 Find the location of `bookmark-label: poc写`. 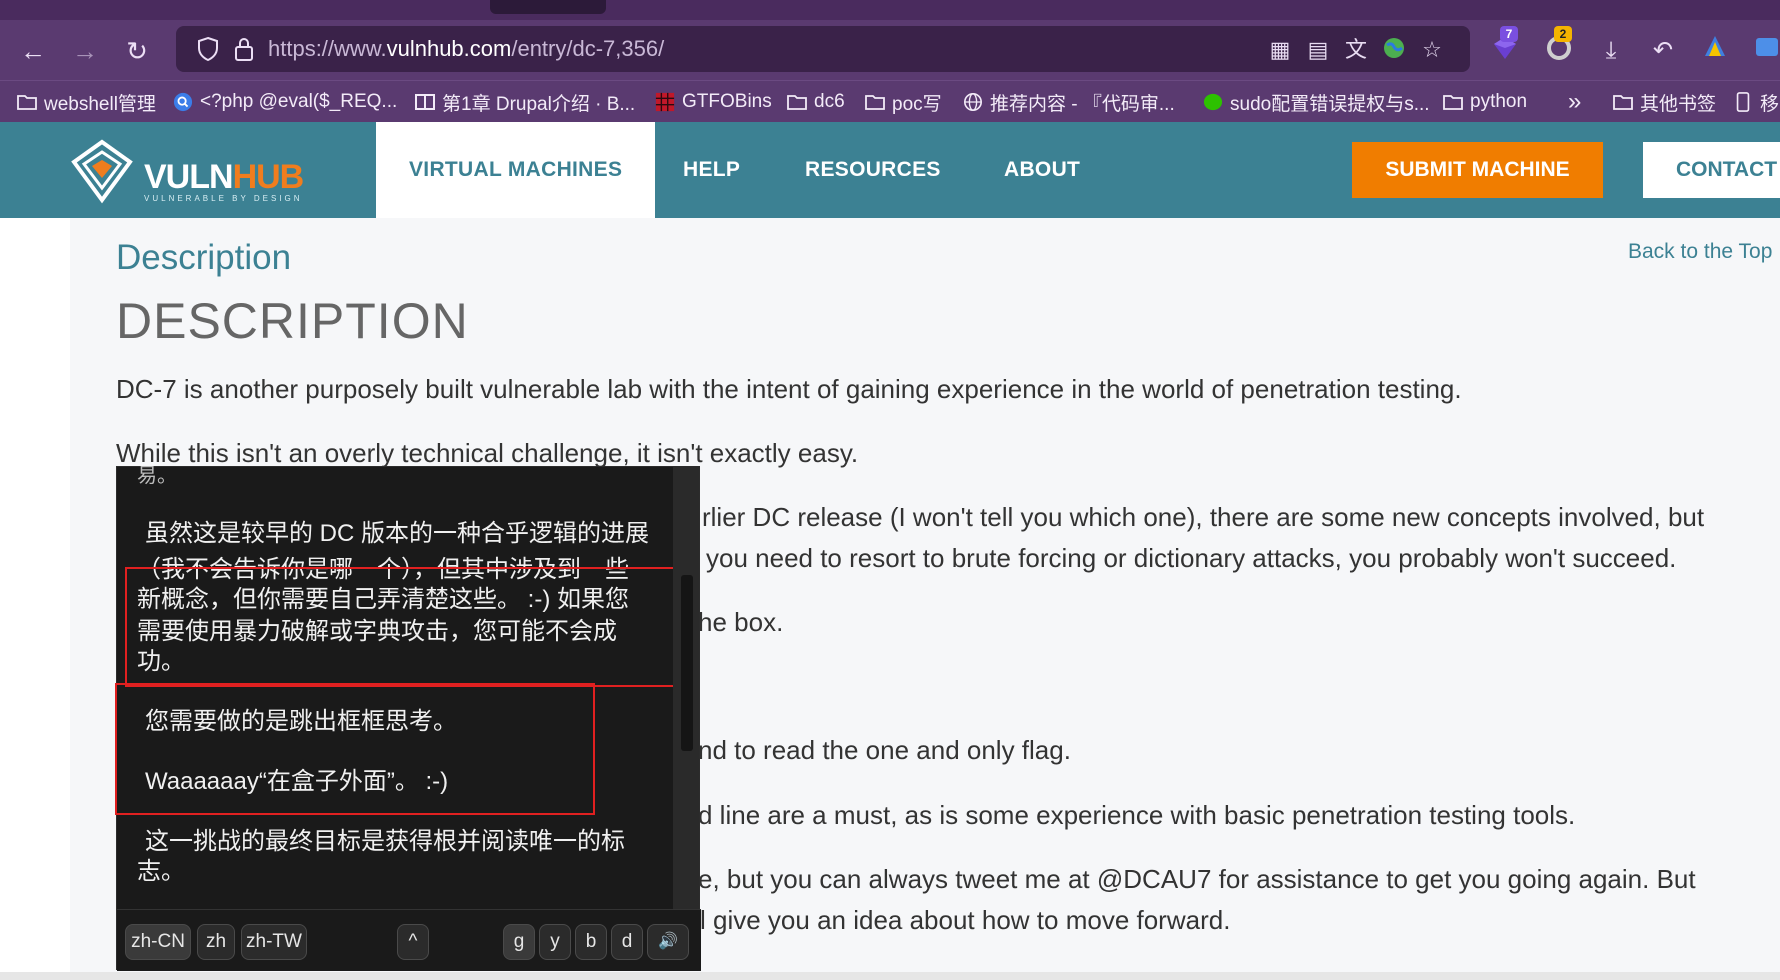

bookmark-label: poc写 is located at coordinates (917, 104).